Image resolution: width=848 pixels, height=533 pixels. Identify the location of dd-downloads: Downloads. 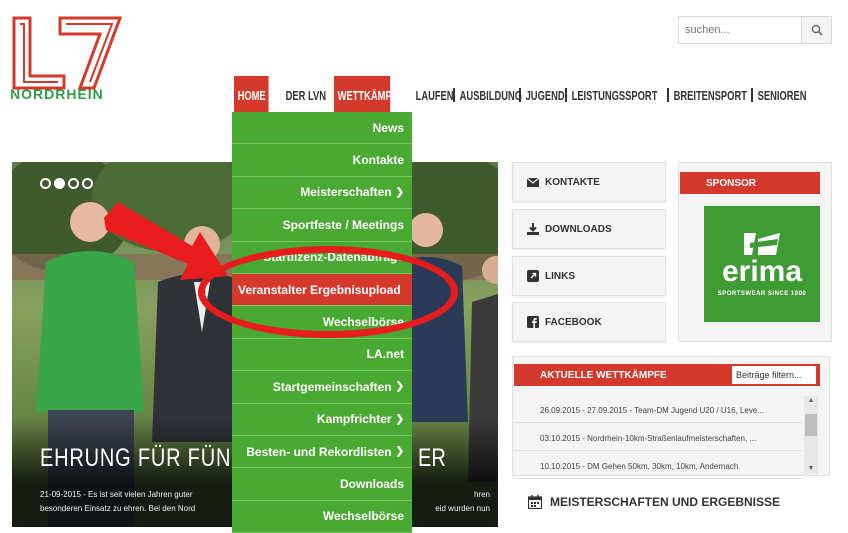
(322, 484).